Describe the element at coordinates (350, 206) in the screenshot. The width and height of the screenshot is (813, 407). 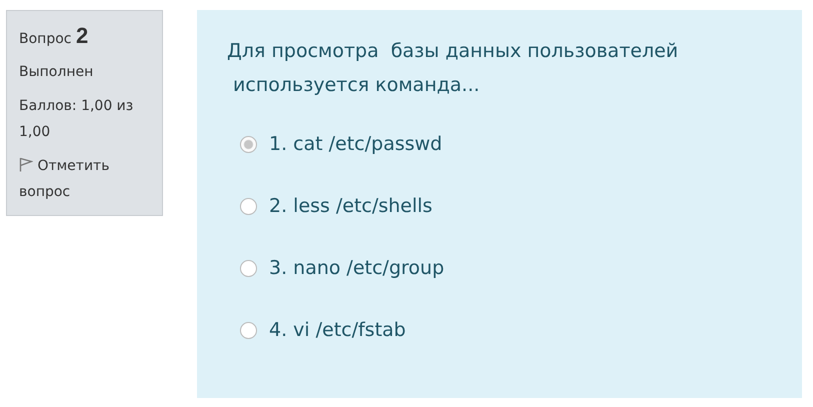
I see `answer-option: 2. less /etc/shells` at that location.